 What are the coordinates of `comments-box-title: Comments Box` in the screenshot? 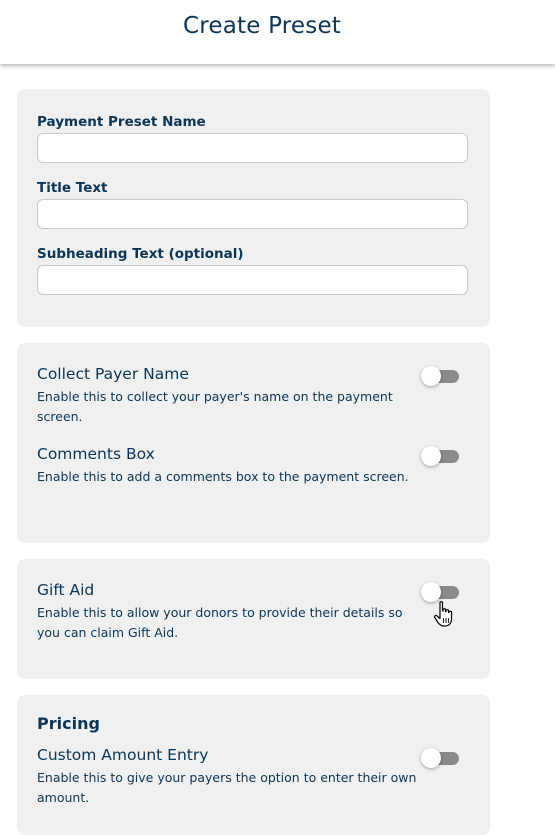 It's located at (96, 454).